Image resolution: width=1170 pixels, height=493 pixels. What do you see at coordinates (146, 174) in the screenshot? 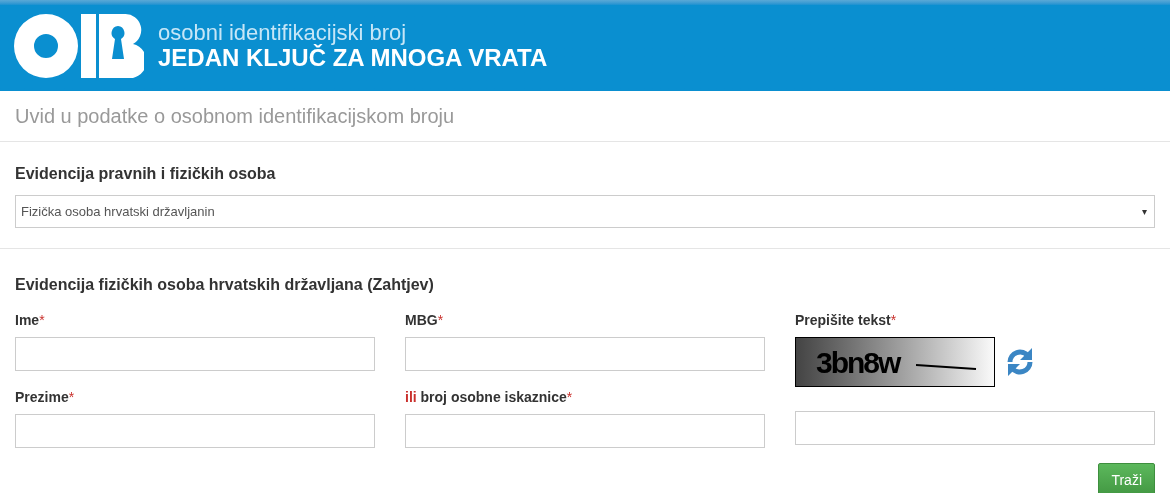
I see `field-label: Evidencija pravnih i fizičkih osoba` at bounding box center [146, 174].